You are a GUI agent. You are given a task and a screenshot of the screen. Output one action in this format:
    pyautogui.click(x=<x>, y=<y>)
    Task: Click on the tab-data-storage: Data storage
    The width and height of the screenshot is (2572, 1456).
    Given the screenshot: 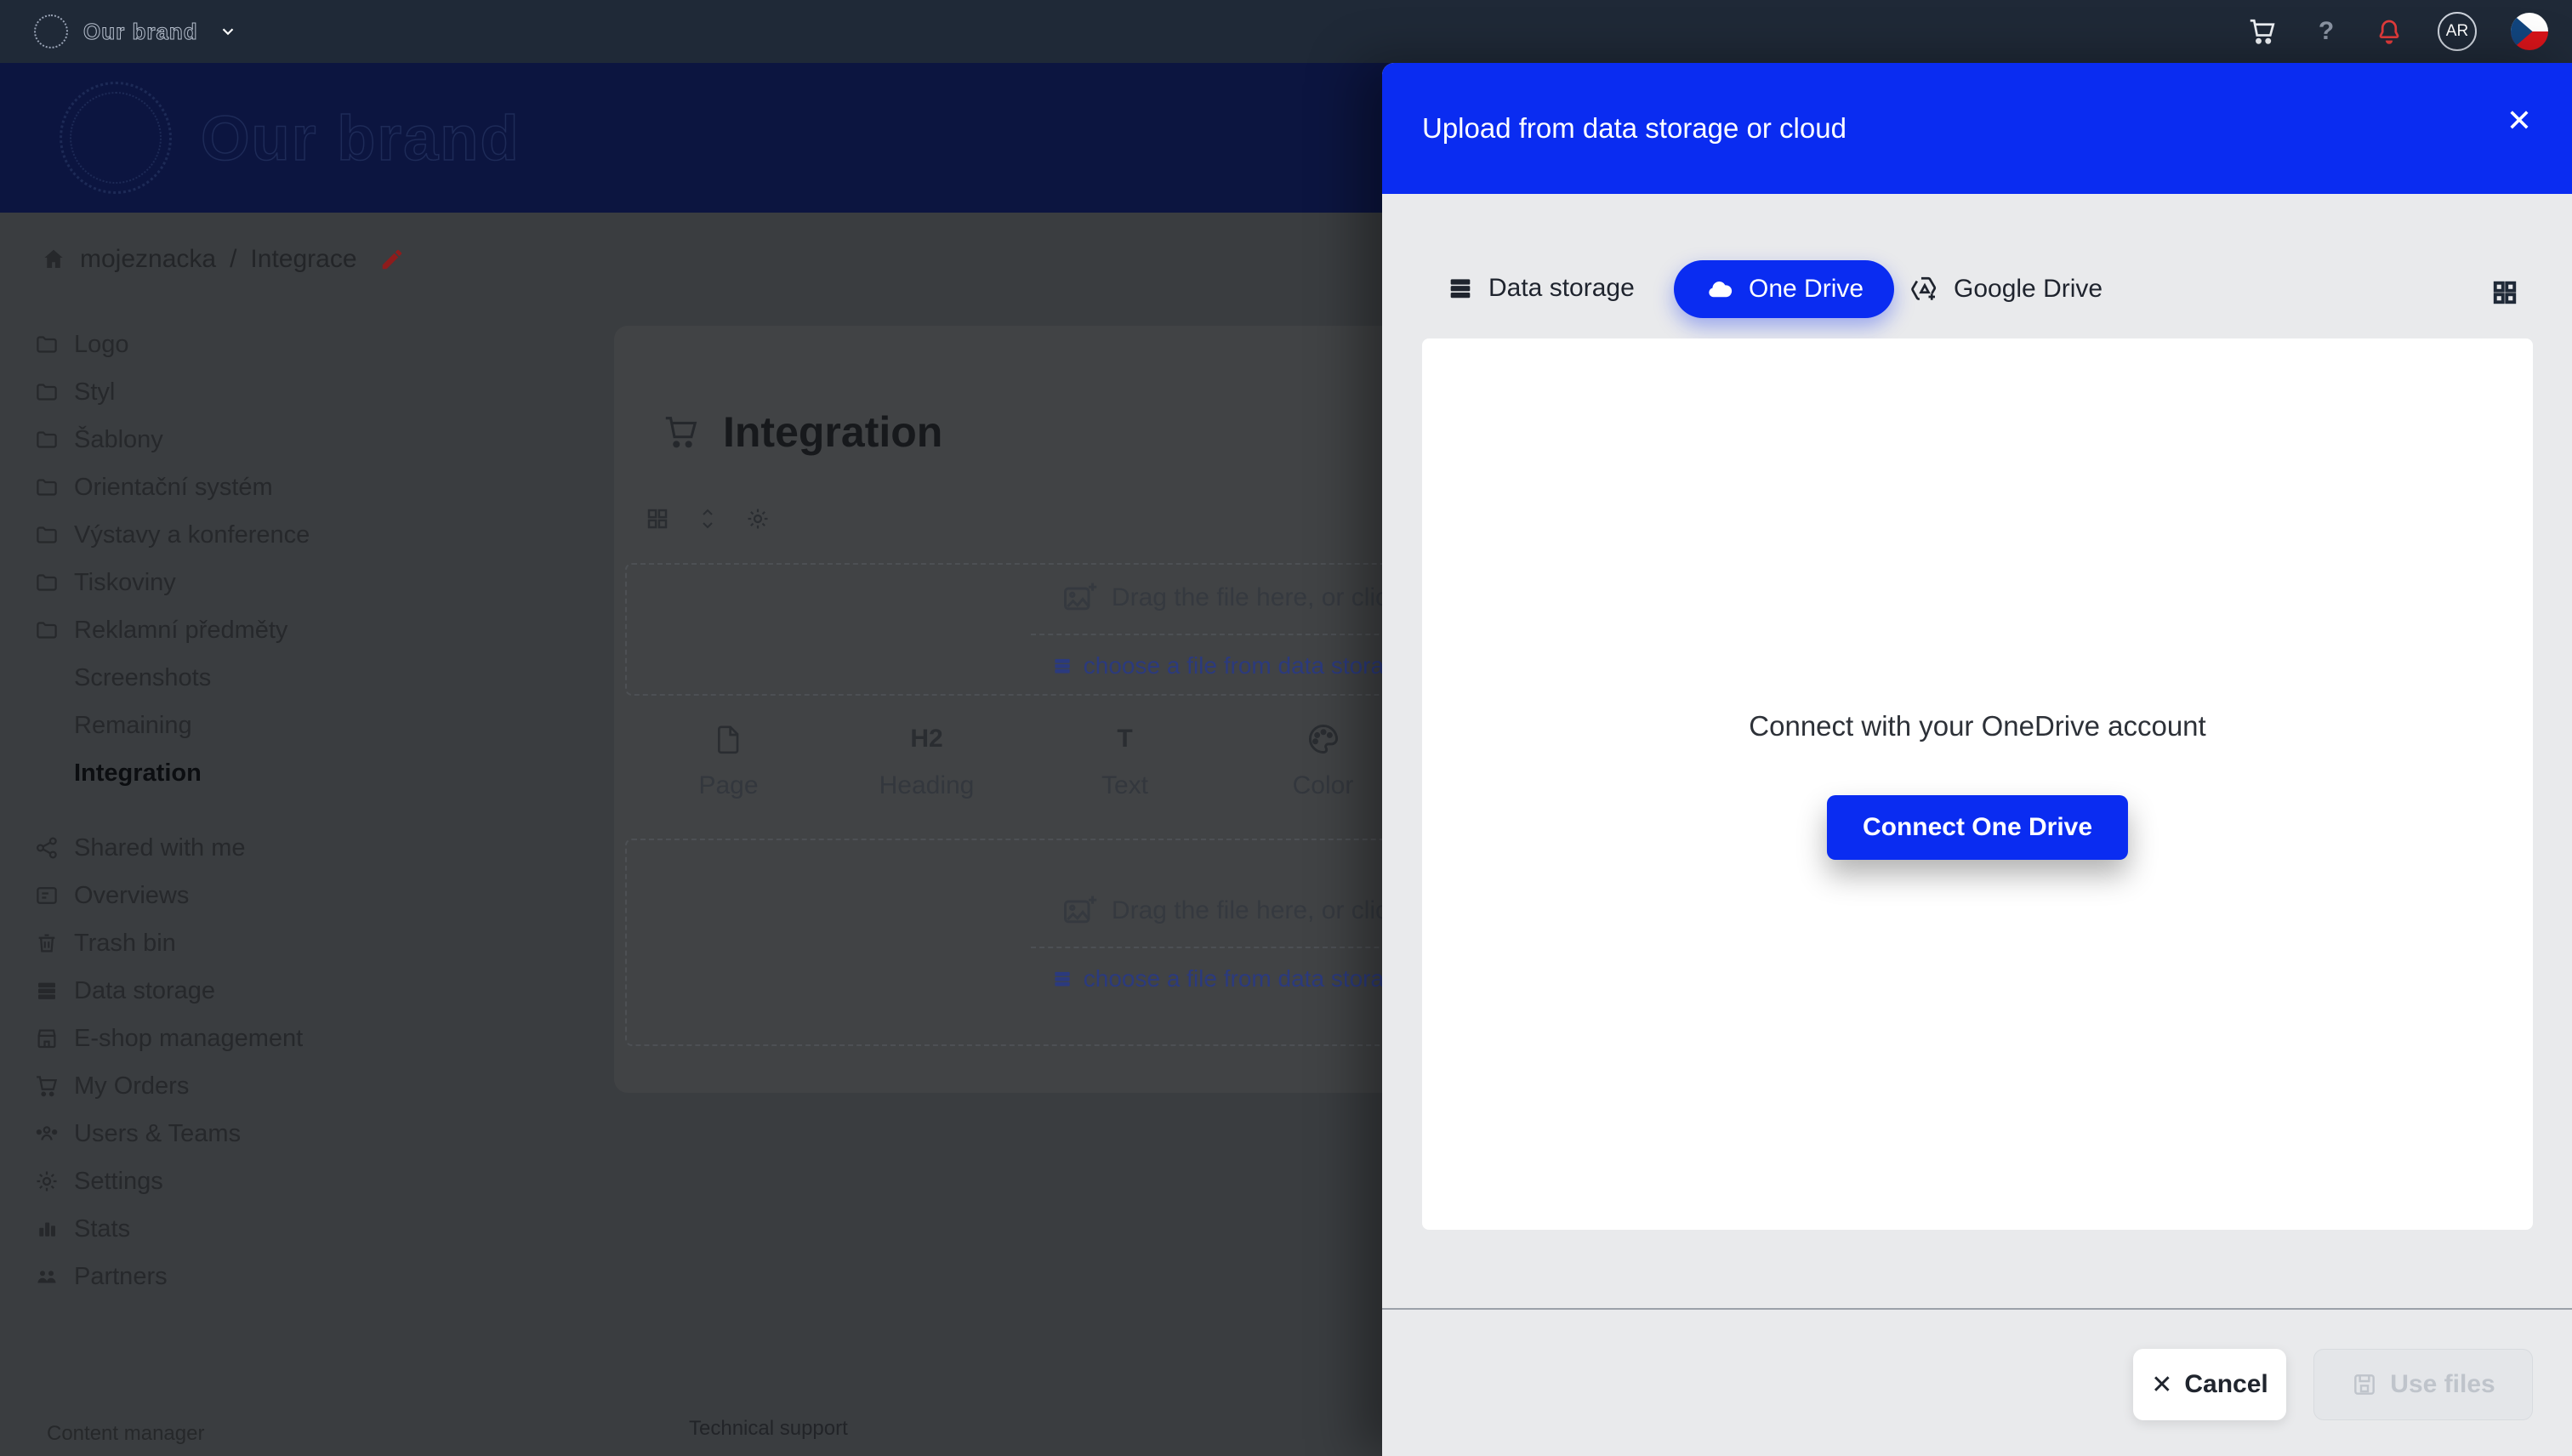 What is the action you would take?
    pyautogui.click(x=1541, y=288)
    